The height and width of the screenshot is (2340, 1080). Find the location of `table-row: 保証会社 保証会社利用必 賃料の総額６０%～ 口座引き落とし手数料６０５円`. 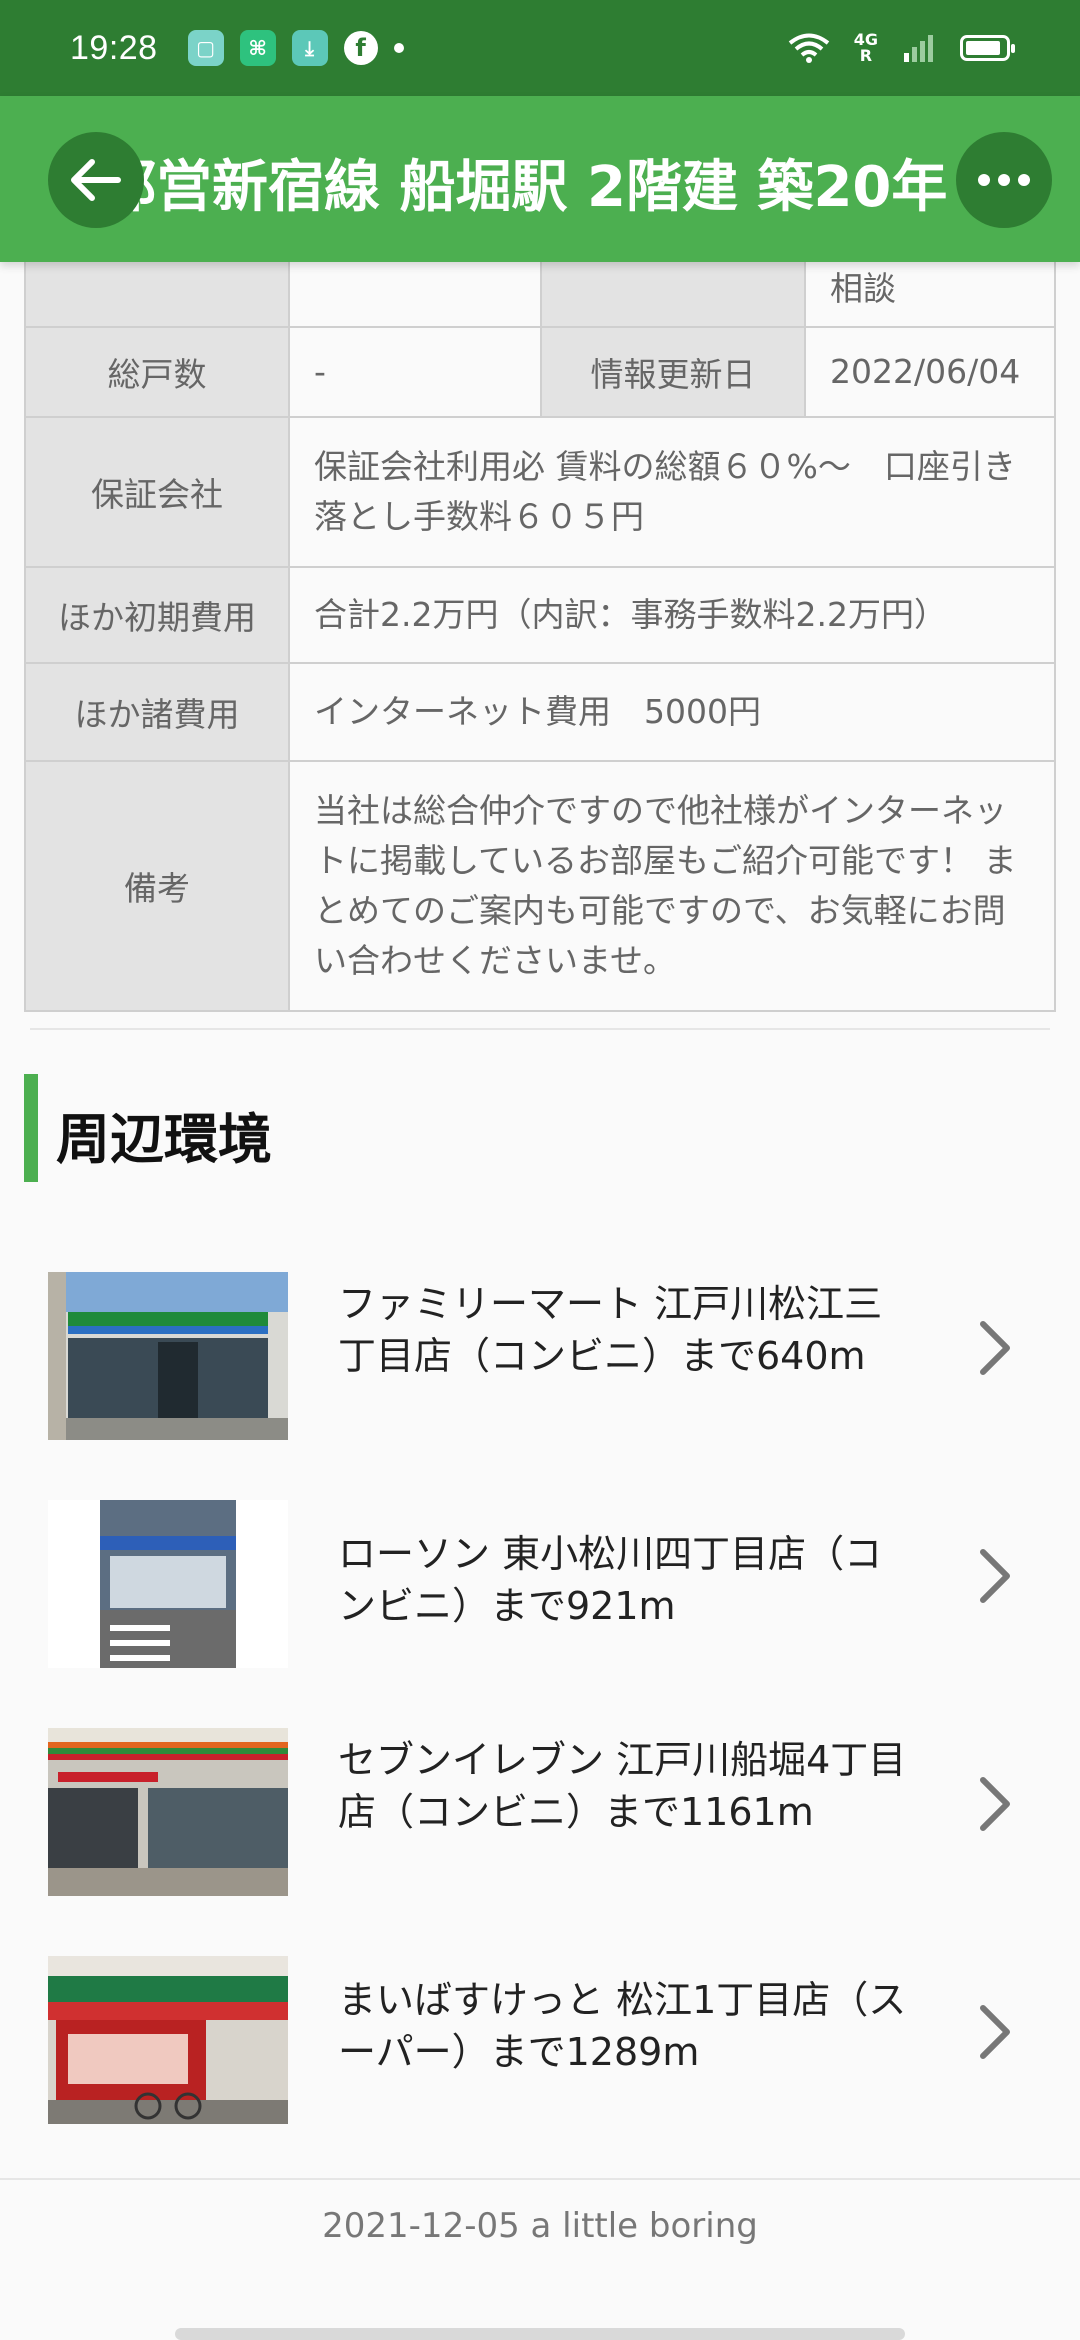

table-row: 保証会社 保証会社利用必 賃料の総額６０%～ 口座引き落とし手数料６０５円 is located at coordinates (540, 492).